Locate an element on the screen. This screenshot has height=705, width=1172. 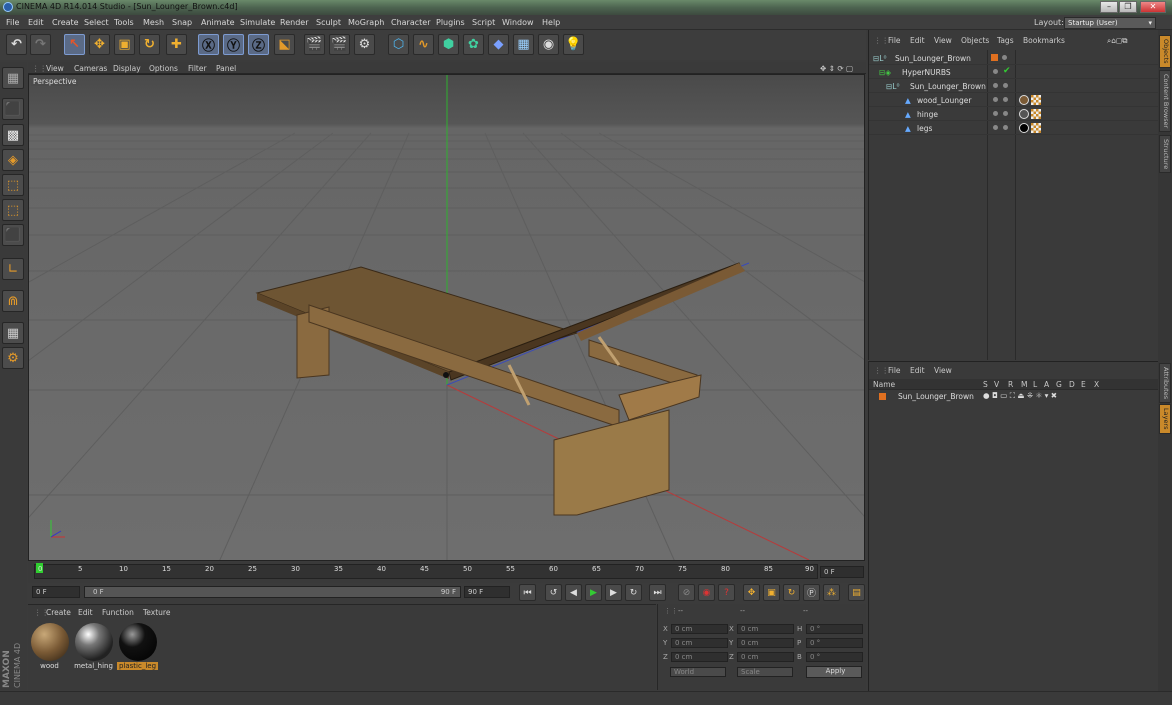
next-key-icon: ↻ is located at coordinates (633, 592).